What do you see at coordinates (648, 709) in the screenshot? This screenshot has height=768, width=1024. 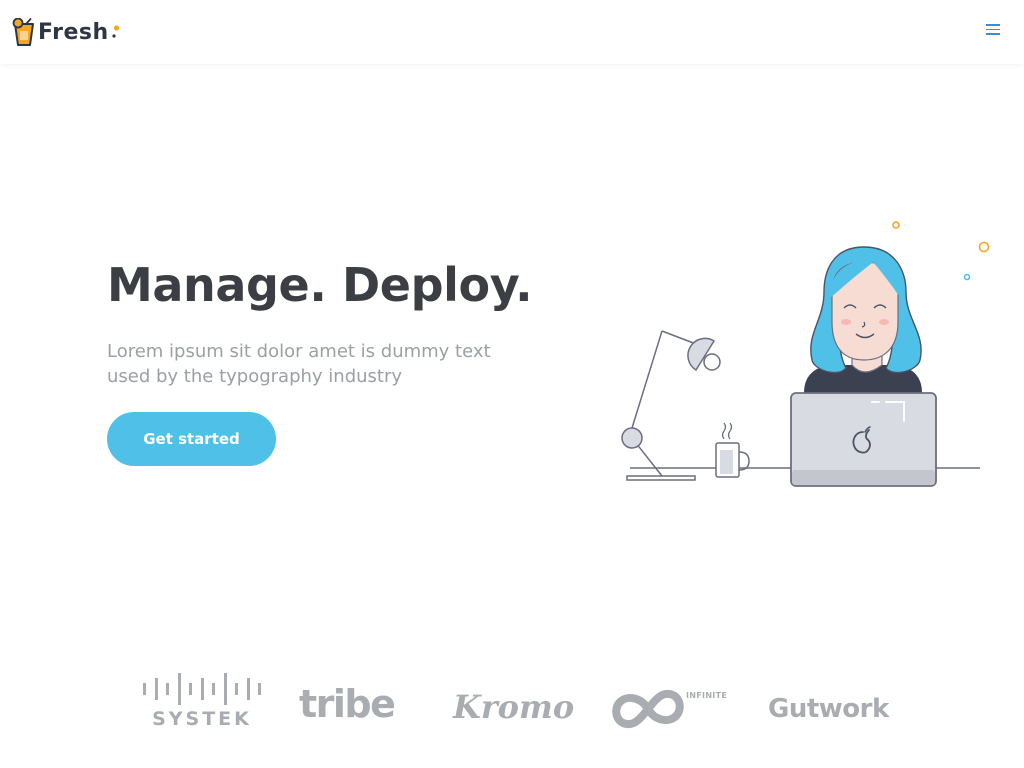 I see `infinity-icon` at bounding box center [648, 709].